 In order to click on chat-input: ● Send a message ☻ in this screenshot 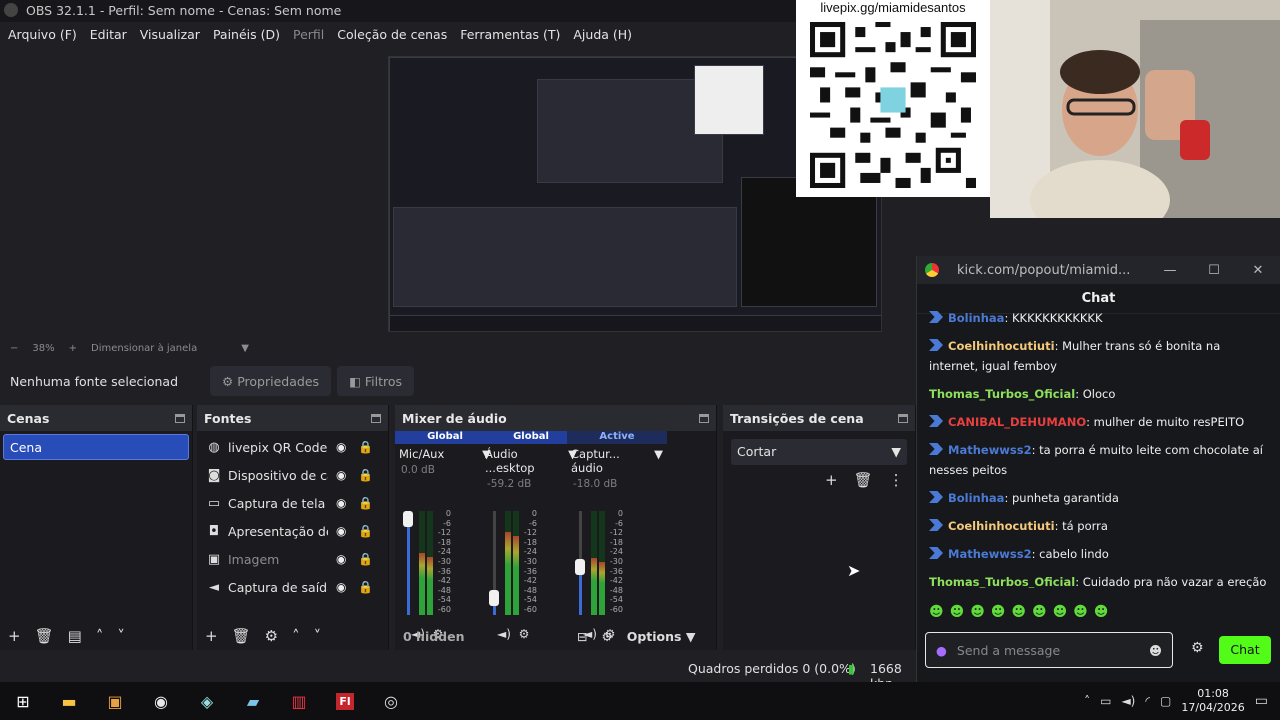, I will do `click(1049, 650)`.